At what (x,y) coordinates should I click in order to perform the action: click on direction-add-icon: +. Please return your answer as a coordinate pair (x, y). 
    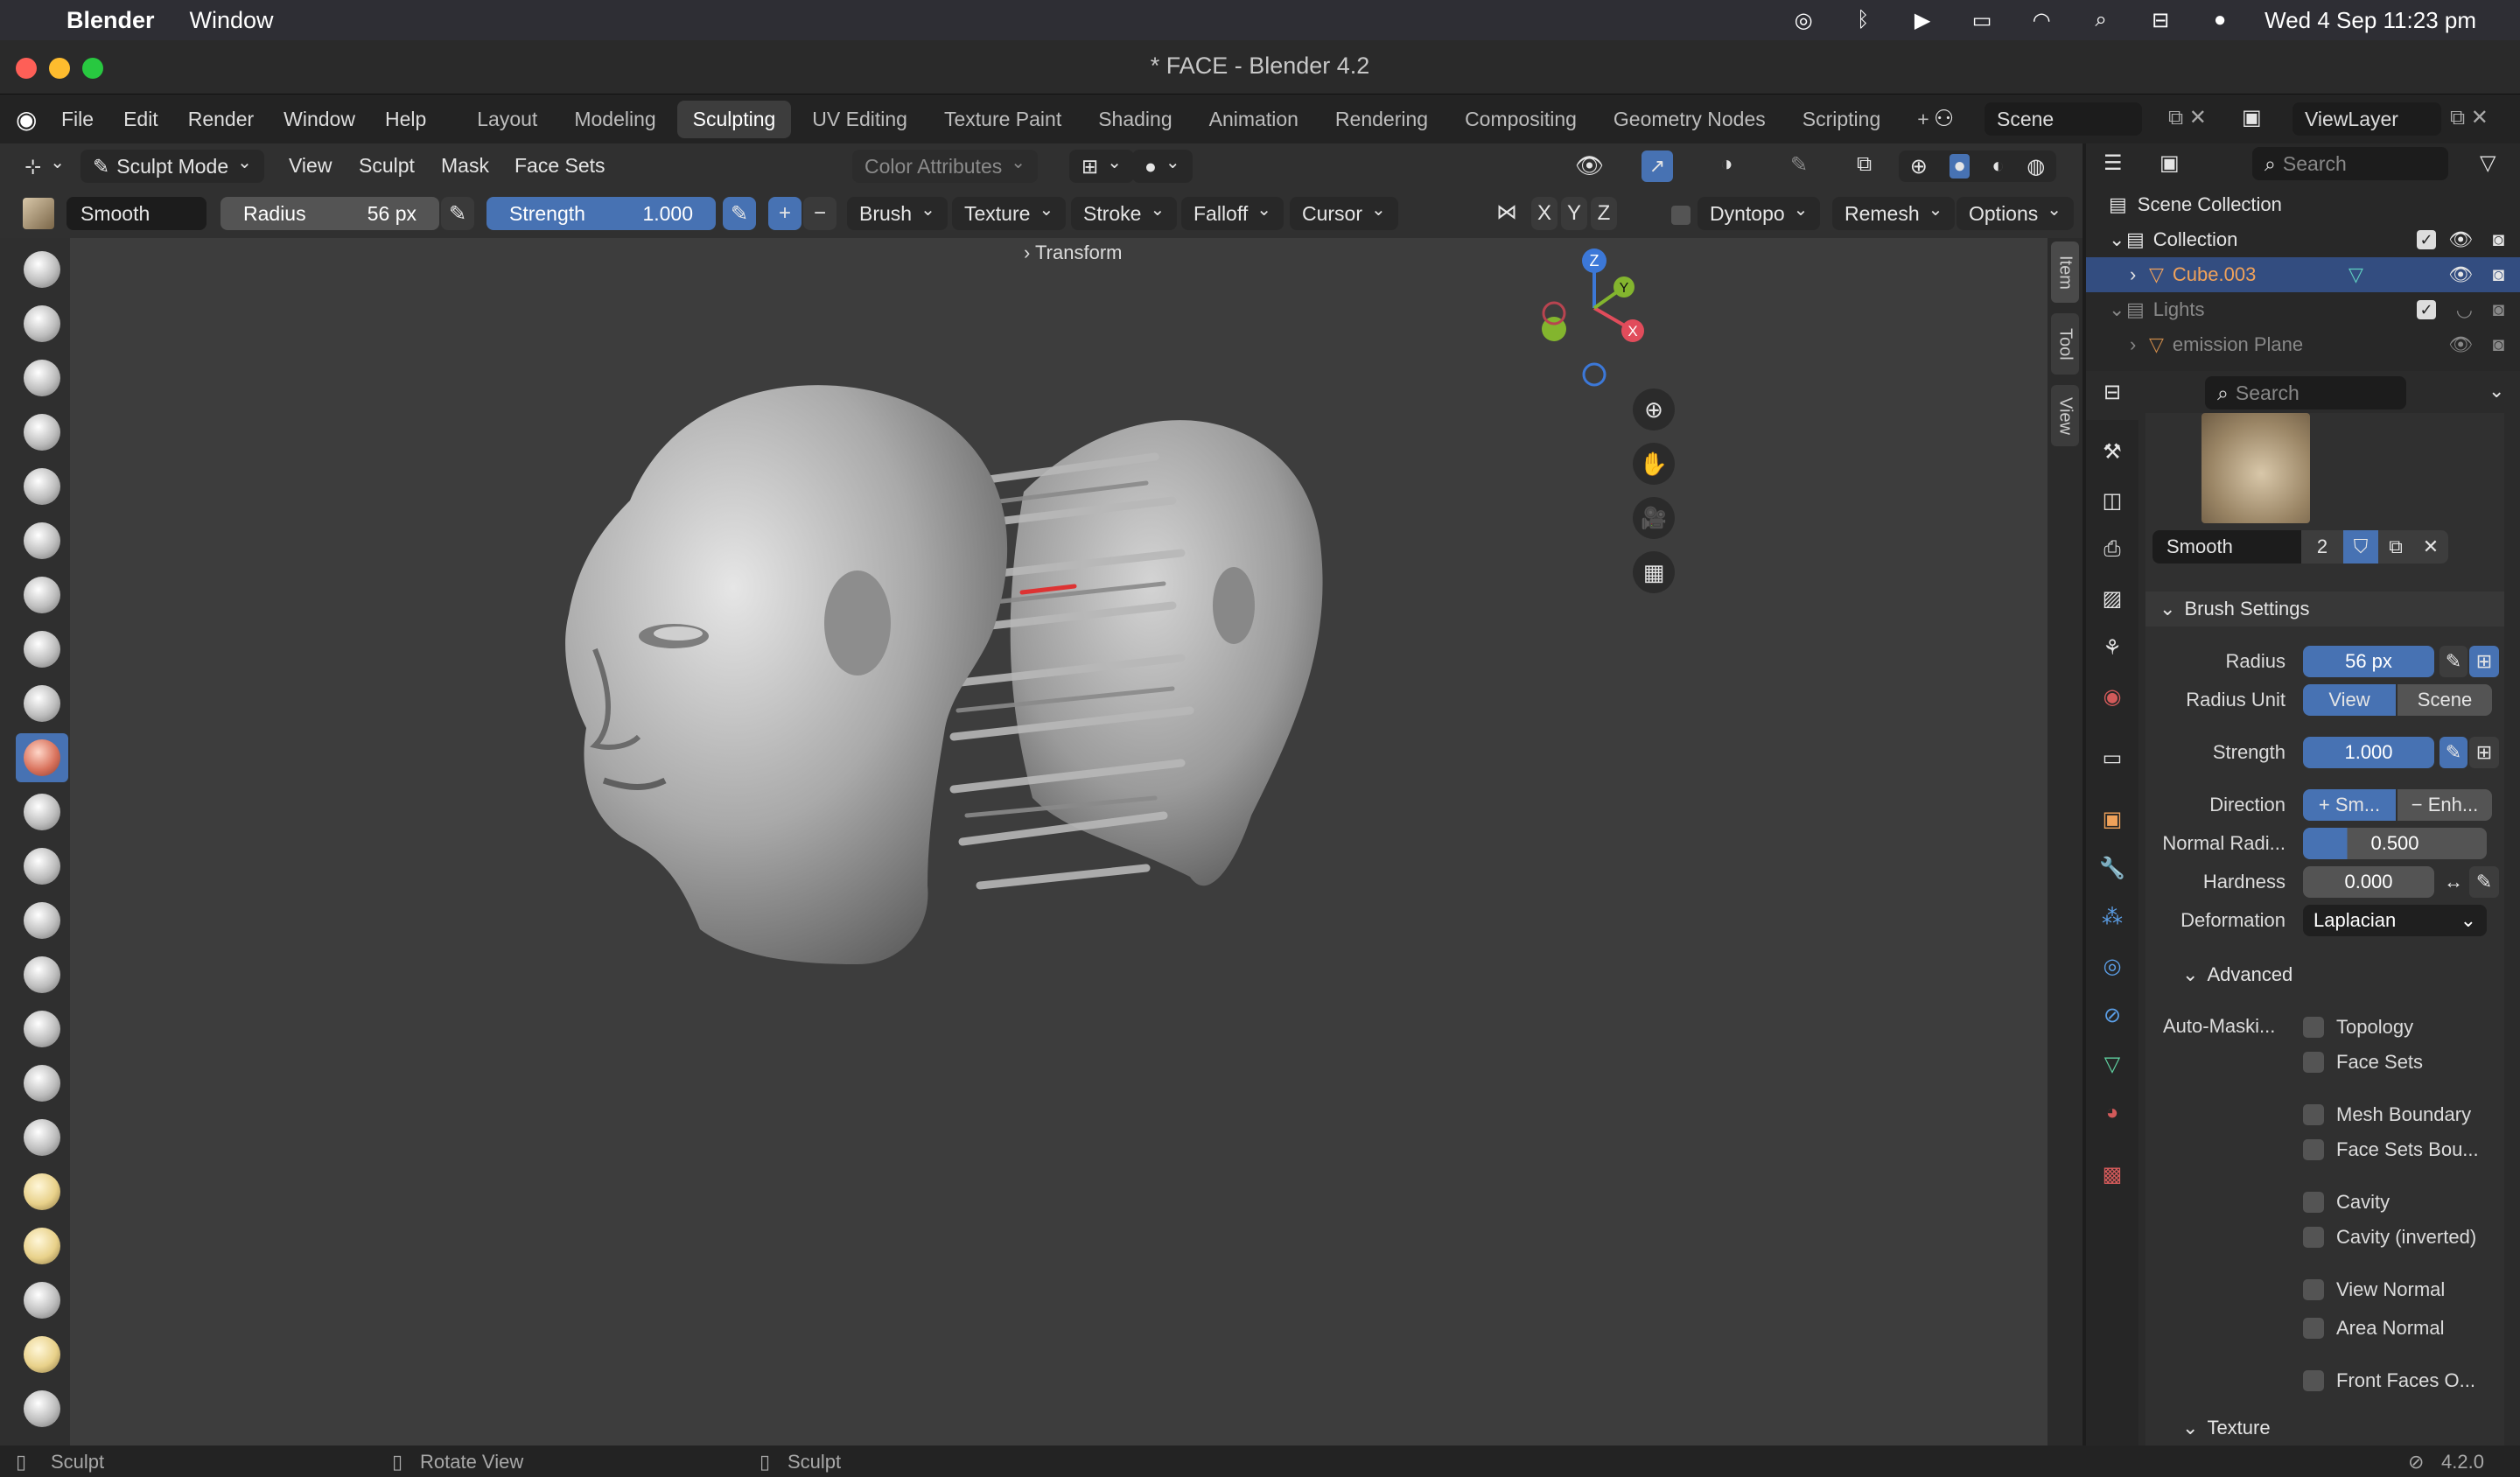
    Looking at the image, I should click on (785, 213).